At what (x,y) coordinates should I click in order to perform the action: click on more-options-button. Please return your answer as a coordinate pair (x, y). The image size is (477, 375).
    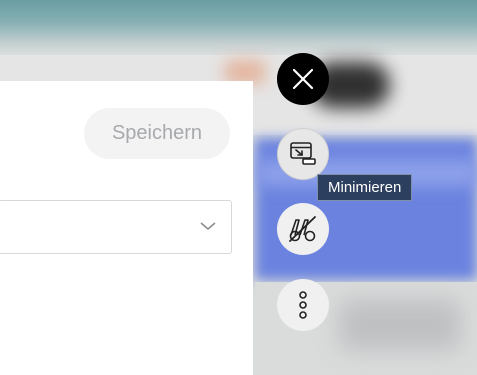
    Looking at the image, I should click on (303, 305).